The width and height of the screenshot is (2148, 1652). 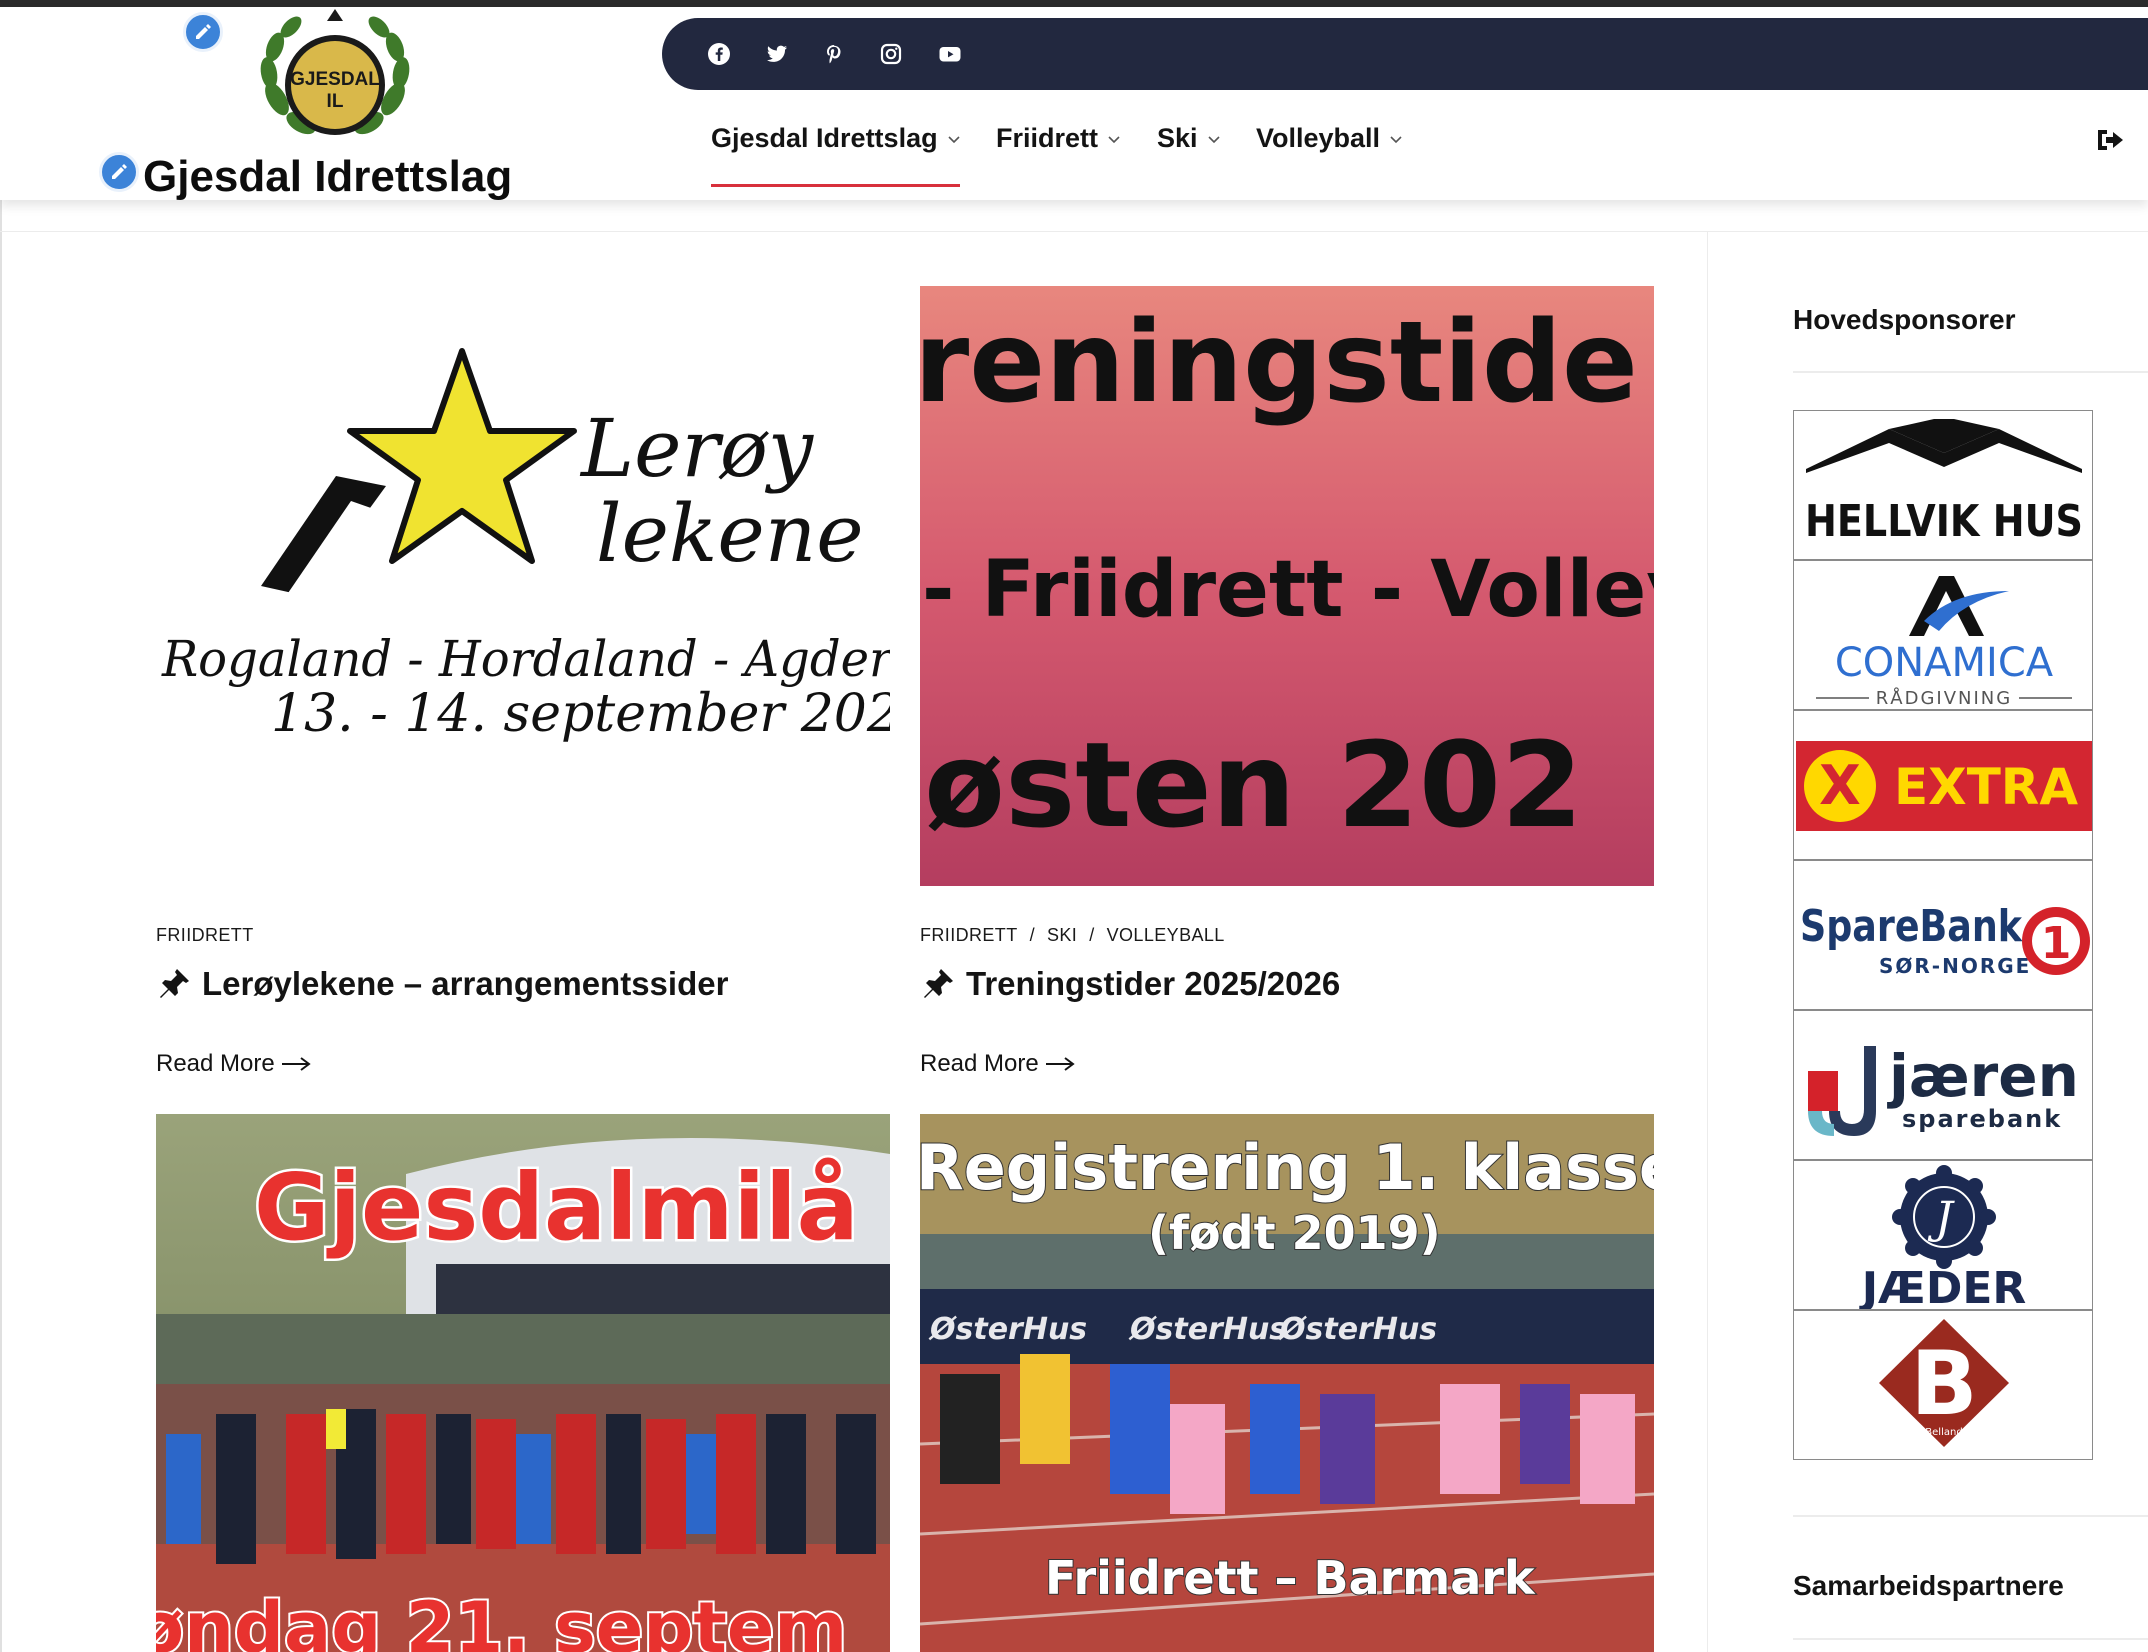 I want to click on edit-title-icon, so click(x=119, y=172).